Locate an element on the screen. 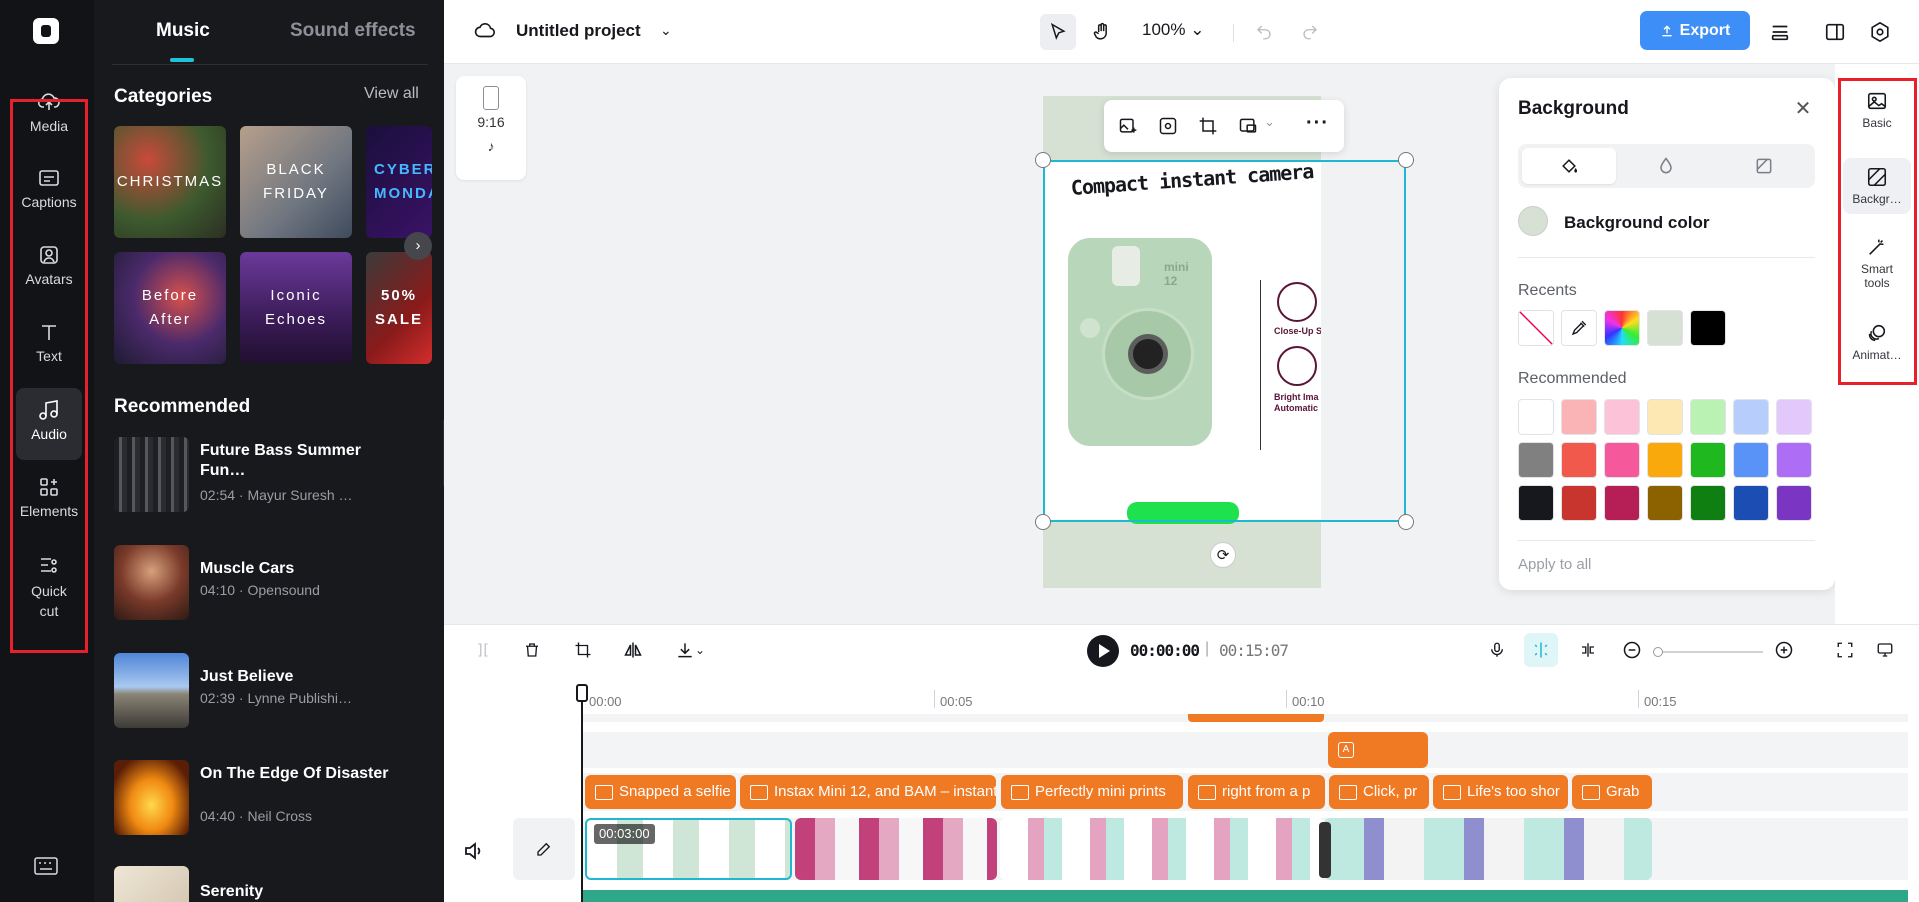 The width and height of the screenshot is (1919, 902). caption-clip: Snapped a selfie is located at coordinates (660, 792).